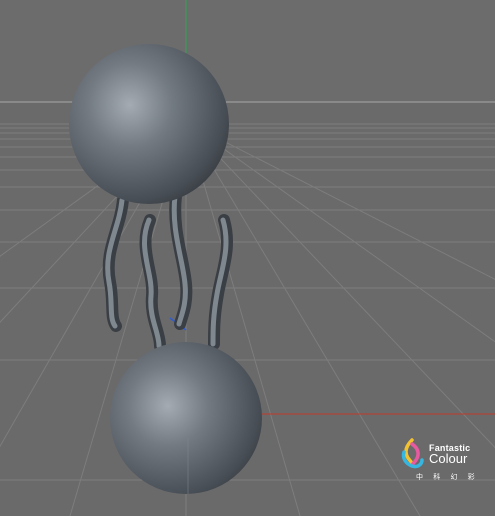 This screenshot has width=495, height=516. Describe the element at coordinates (447, 477) in the screenshot. I see `watermark-chinese-text: 中 科 幻 彩` at that location.